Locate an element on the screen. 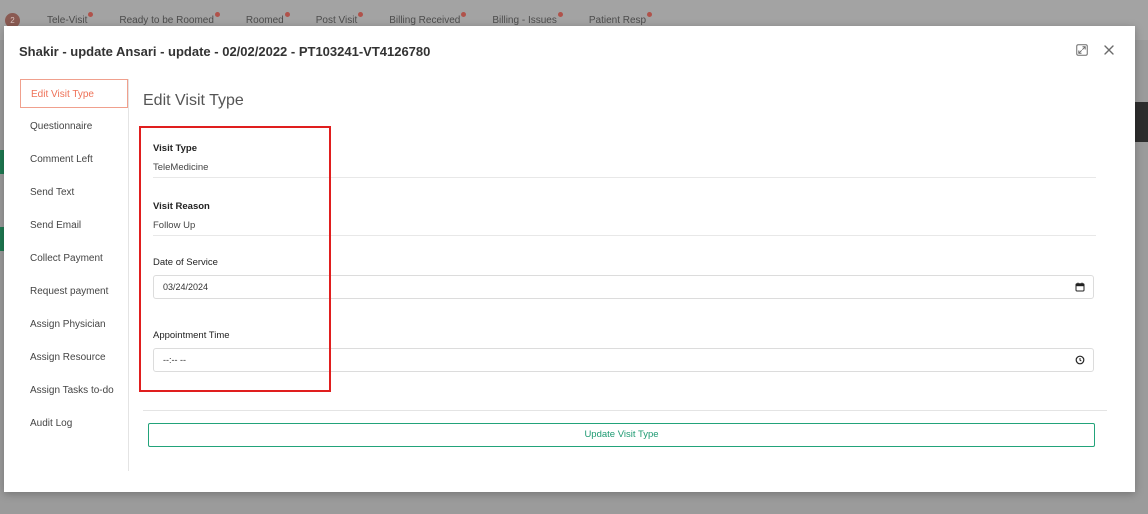  date-of-service-value: 03/24/2024 is located at coordinates (186, 287).